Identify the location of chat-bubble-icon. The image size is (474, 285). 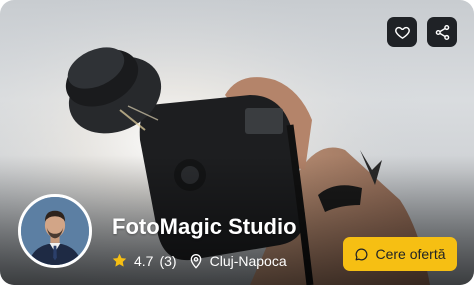
(362, 254).